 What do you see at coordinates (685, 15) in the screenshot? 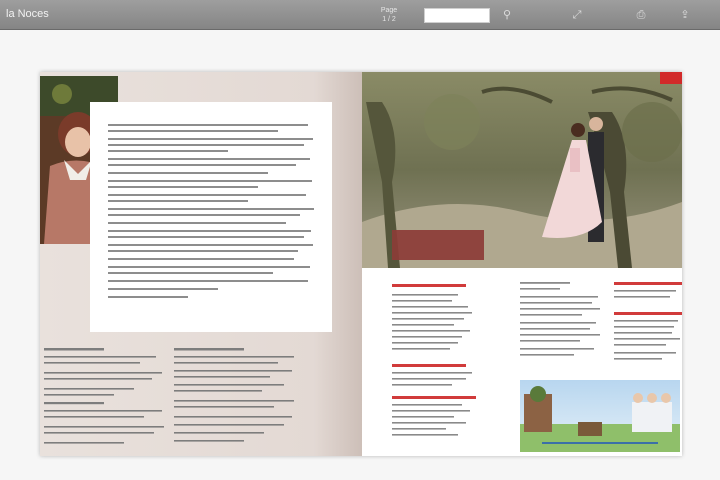
I see `share-icon: ⇪` at bounding box center [685, 15].